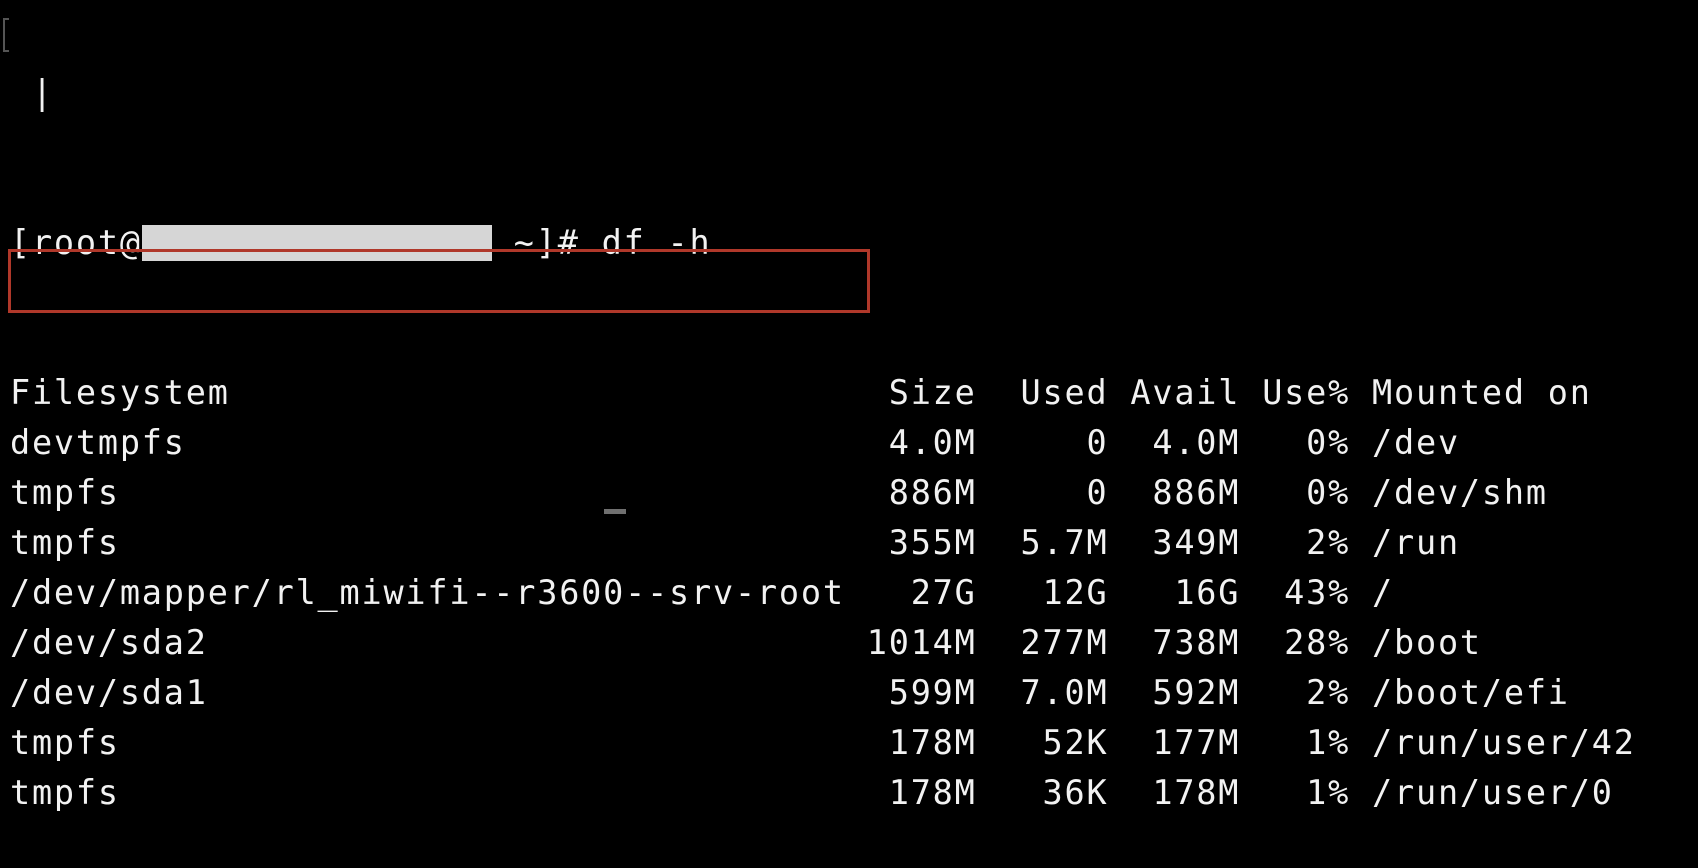 This screenshot has height=868, width=1698. I want to click on use-pct-cell: Use%, so click(1295, 392).